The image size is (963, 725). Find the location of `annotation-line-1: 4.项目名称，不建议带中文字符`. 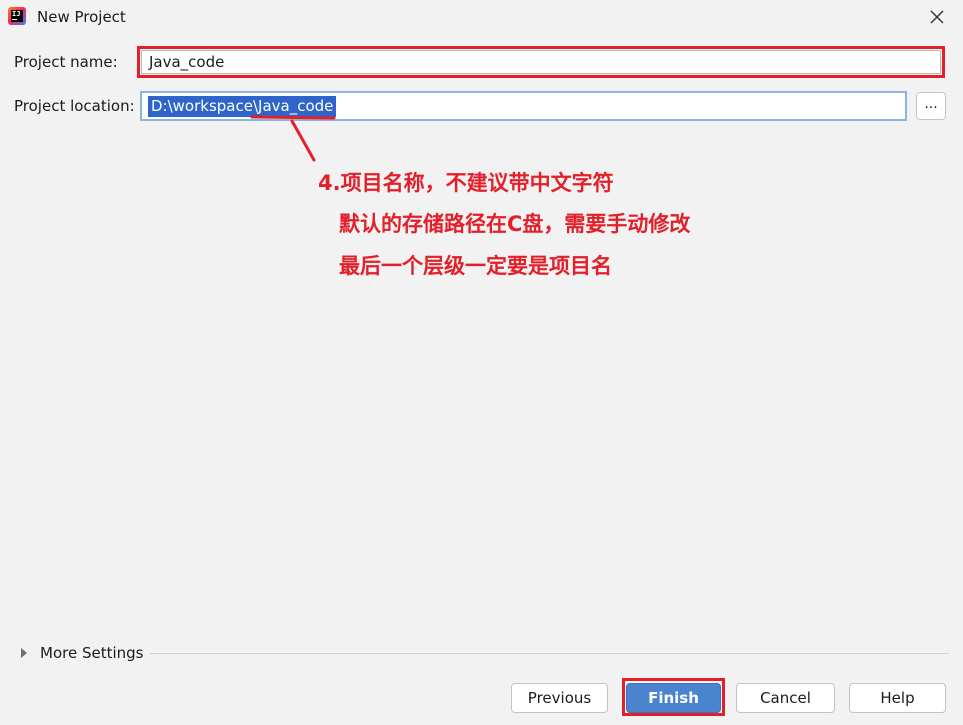

annotation-line-1: 4.项目名称，不建议带中文字符 is located at coordinates (466, 183).